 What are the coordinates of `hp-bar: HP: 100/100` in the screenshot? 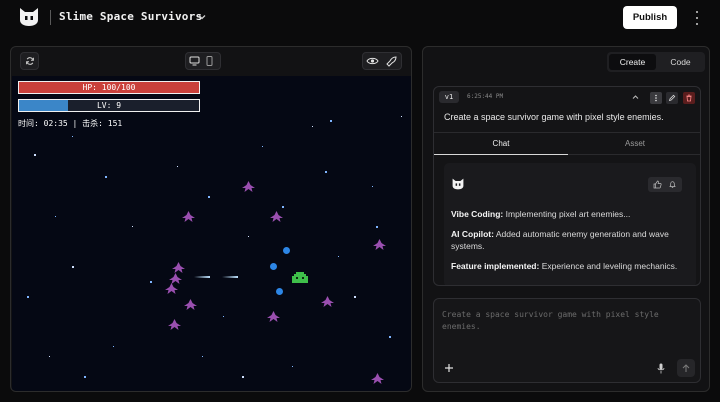 It's located at (109, 87).